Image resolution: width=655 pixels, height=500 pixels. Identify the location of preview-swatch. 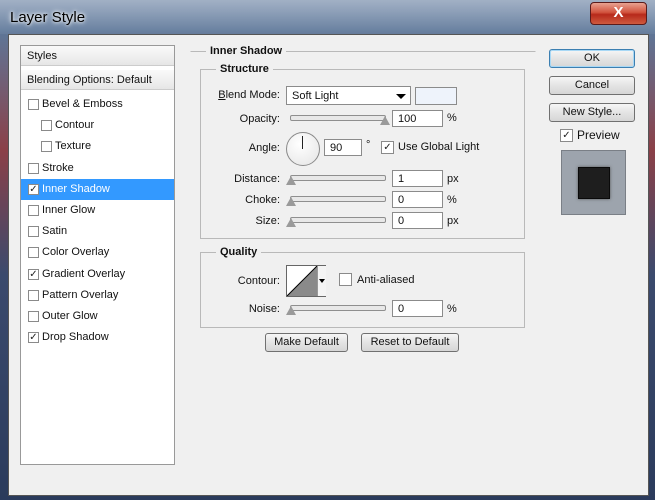
(594, 183).